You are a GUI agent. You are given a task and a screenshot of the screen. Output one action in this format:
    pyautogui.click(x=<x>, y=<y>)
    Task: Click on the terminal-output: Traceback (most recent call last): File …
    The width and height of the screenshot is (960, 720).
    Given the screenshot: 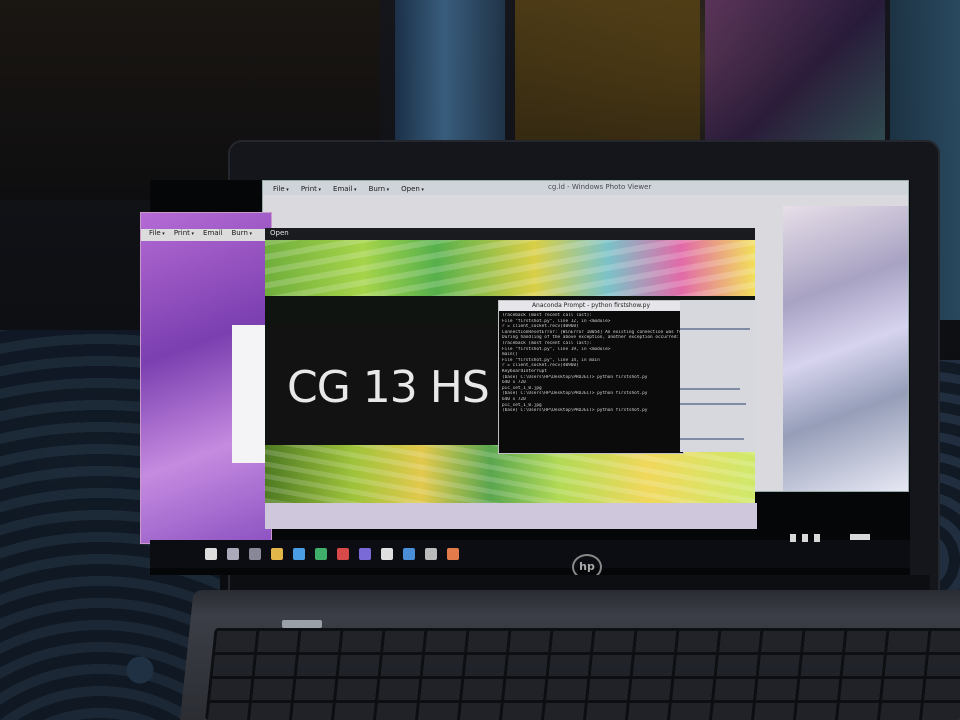 What is the action you would take?
    pyautogui.click(x=591, y=363)
    